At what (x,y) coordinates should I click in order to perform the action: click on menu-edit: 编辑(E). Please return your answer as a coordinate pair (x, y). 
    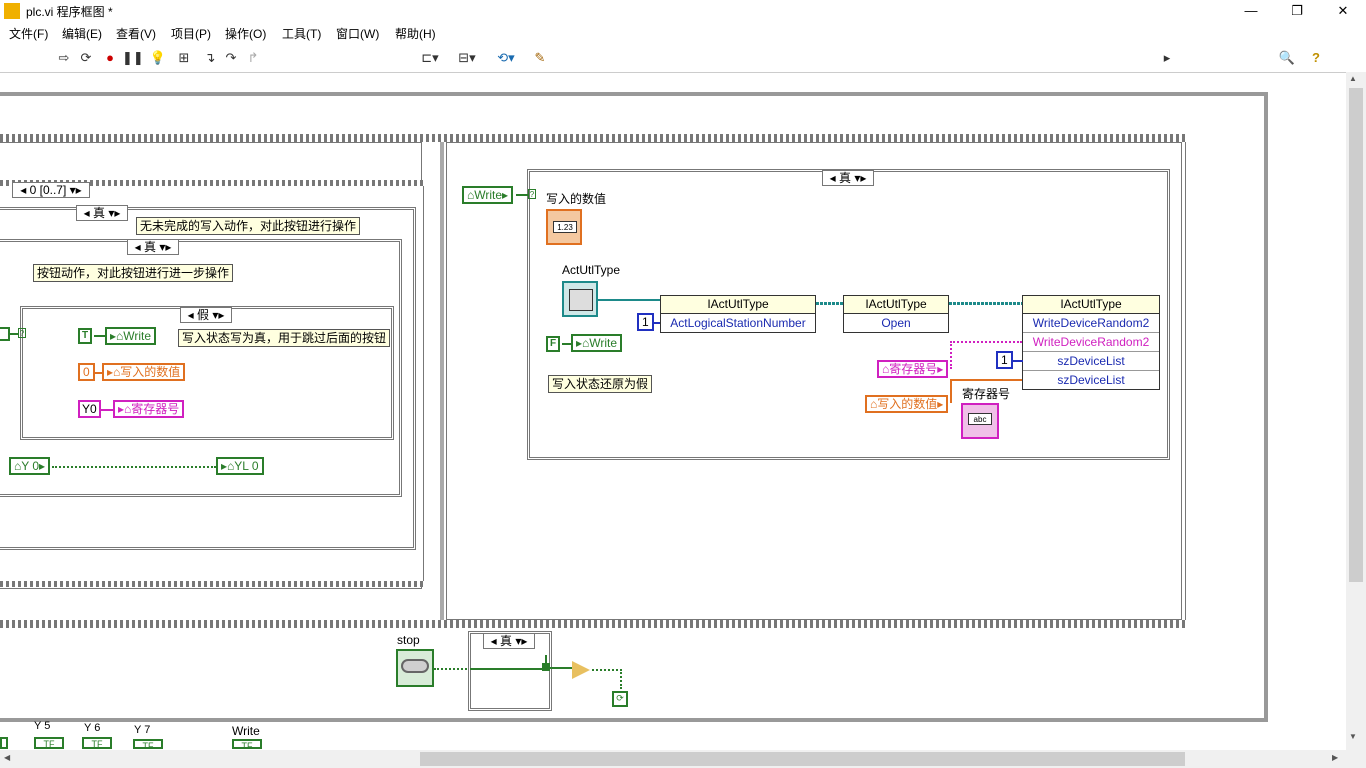
    Looking at the image, I should click on (82, 33).